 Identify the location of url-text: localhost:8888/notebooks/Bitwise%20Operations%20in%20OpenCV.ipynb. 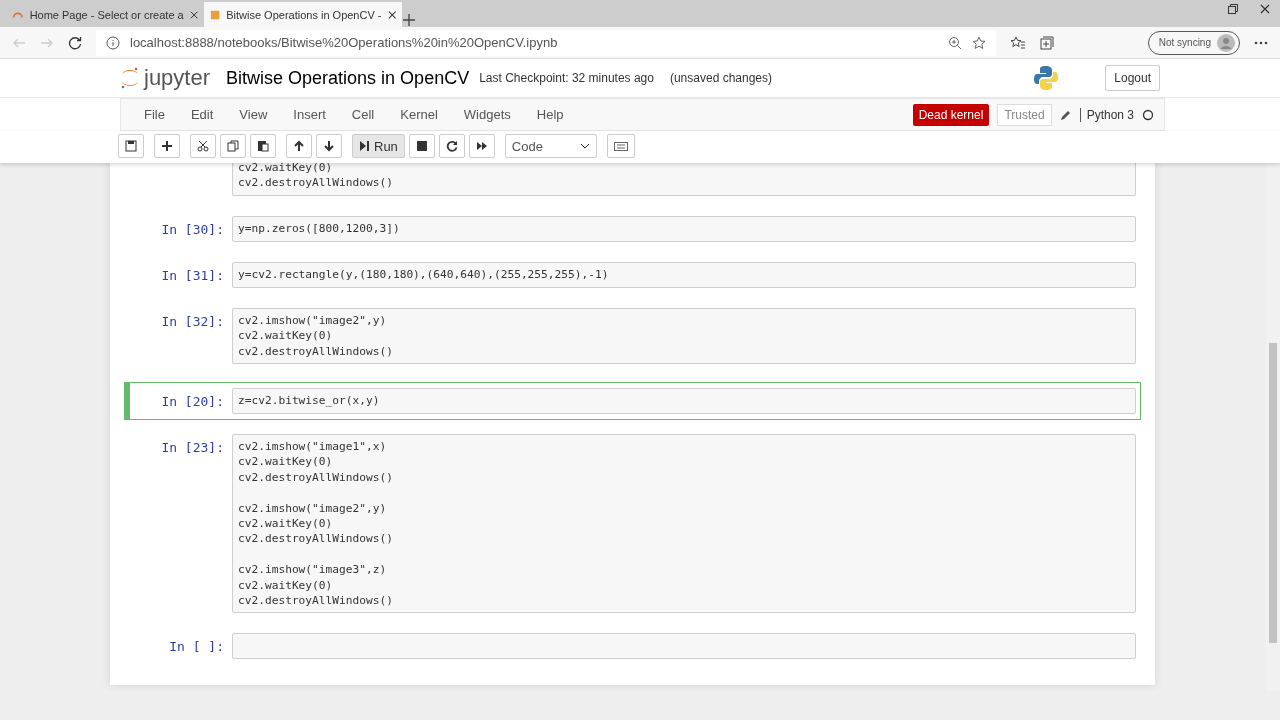
(344, 42).